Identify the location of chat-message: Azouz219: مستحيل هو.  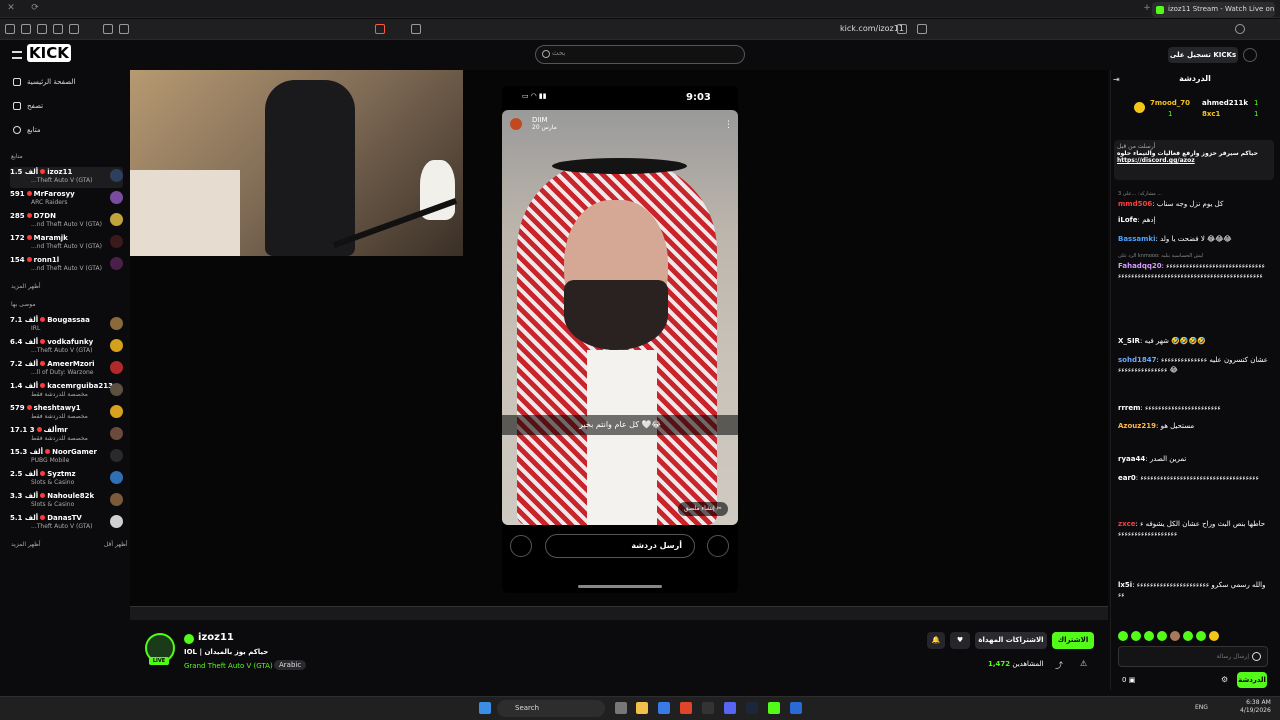
(1193, 426).